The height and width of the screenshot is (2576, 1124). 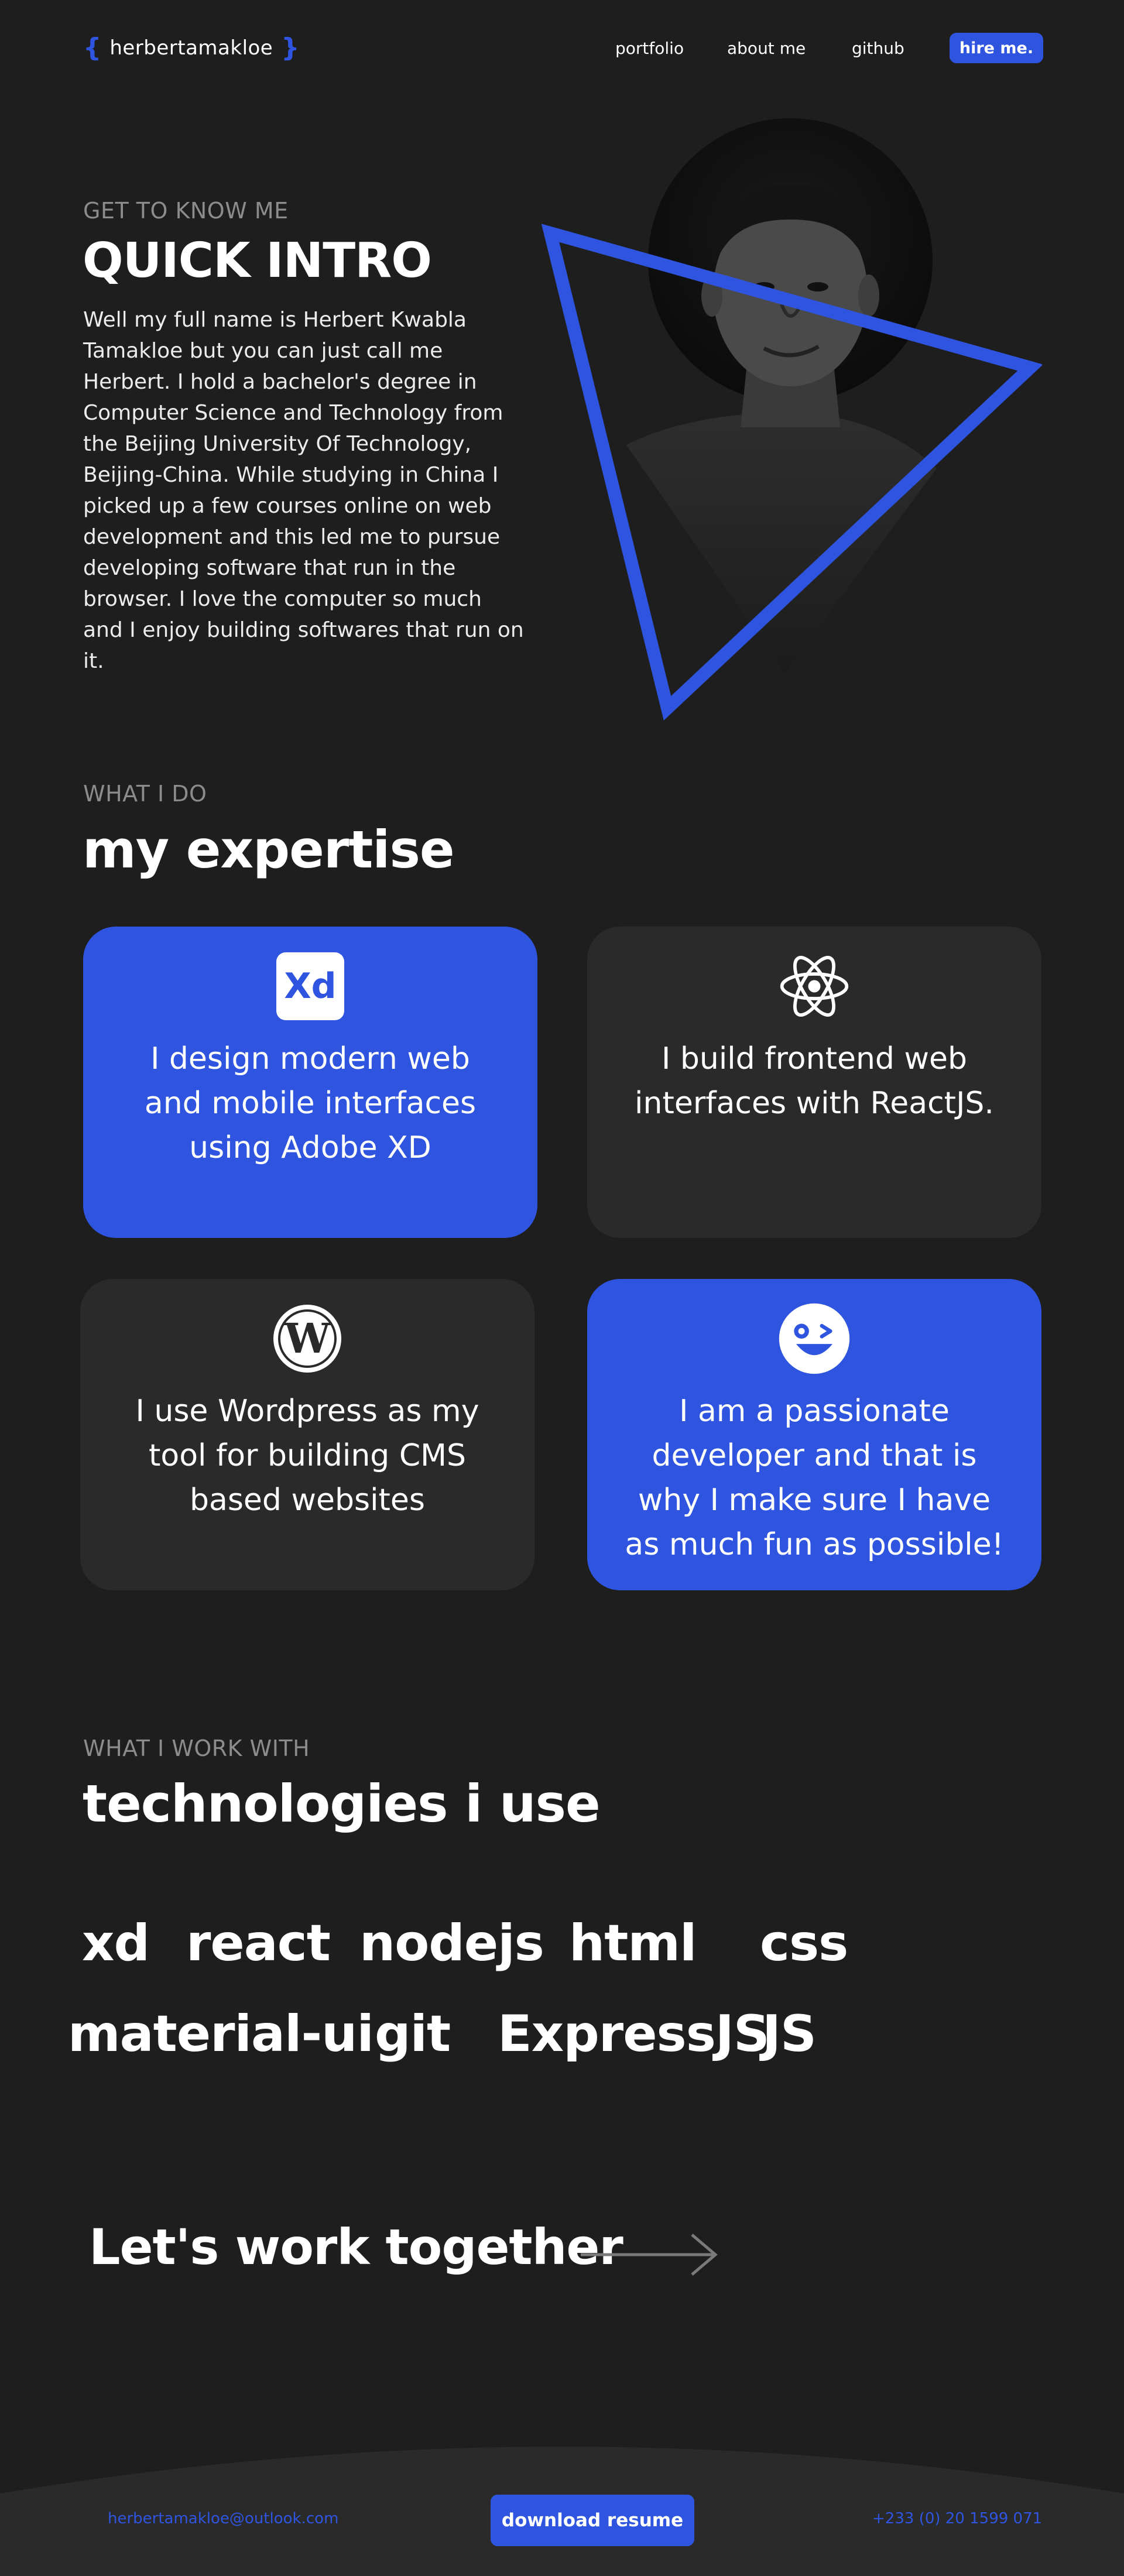 I want to click on arrow-right-icon, so click(x=650, y=2254).